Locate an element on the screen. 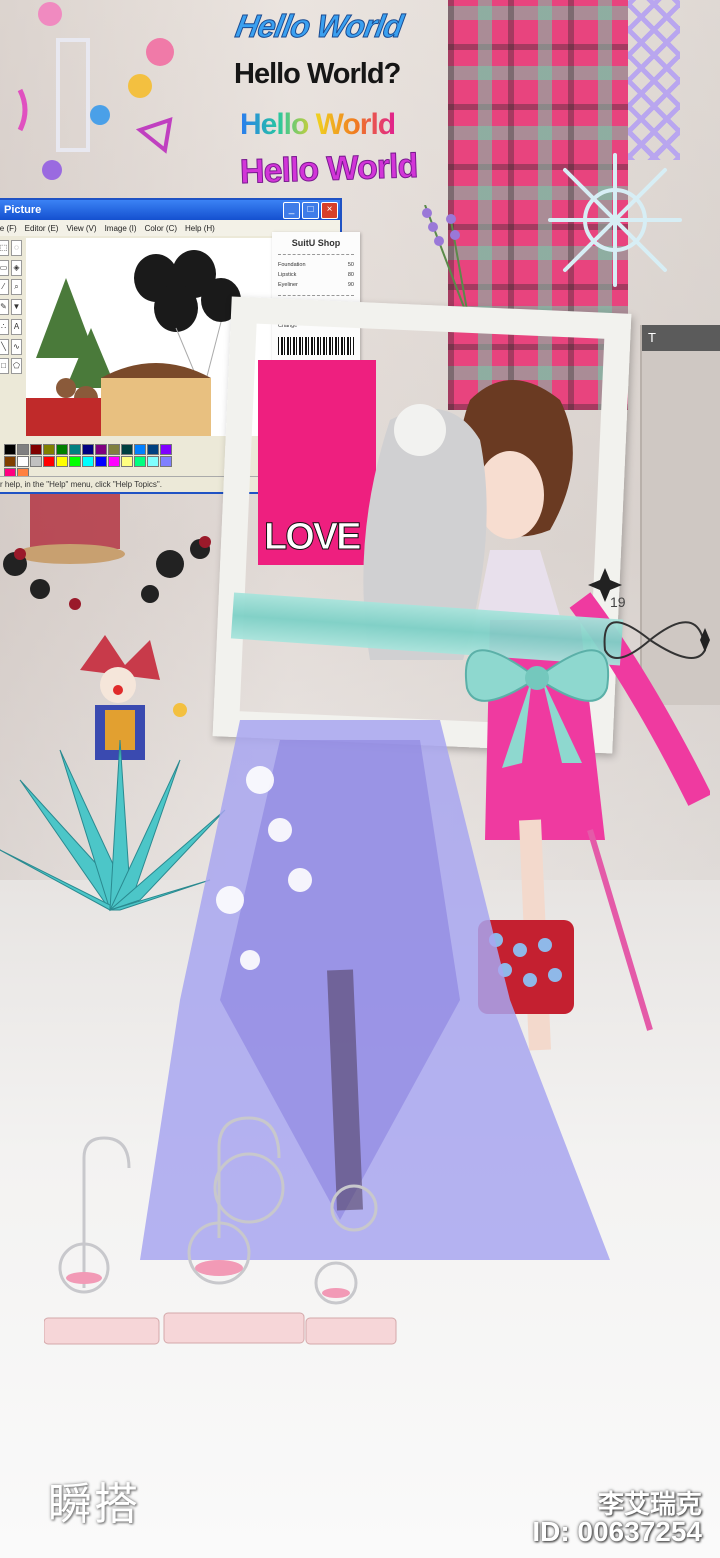  color-palette is located at coordinates (92, 461).